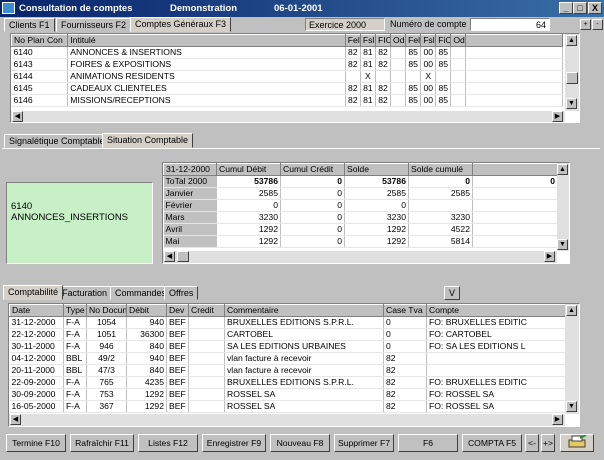  What do you see at coordinates (364, 443) in the screenshot?
I see `supprimer-button: Supprimer F7` at bounding box center [364, 443].